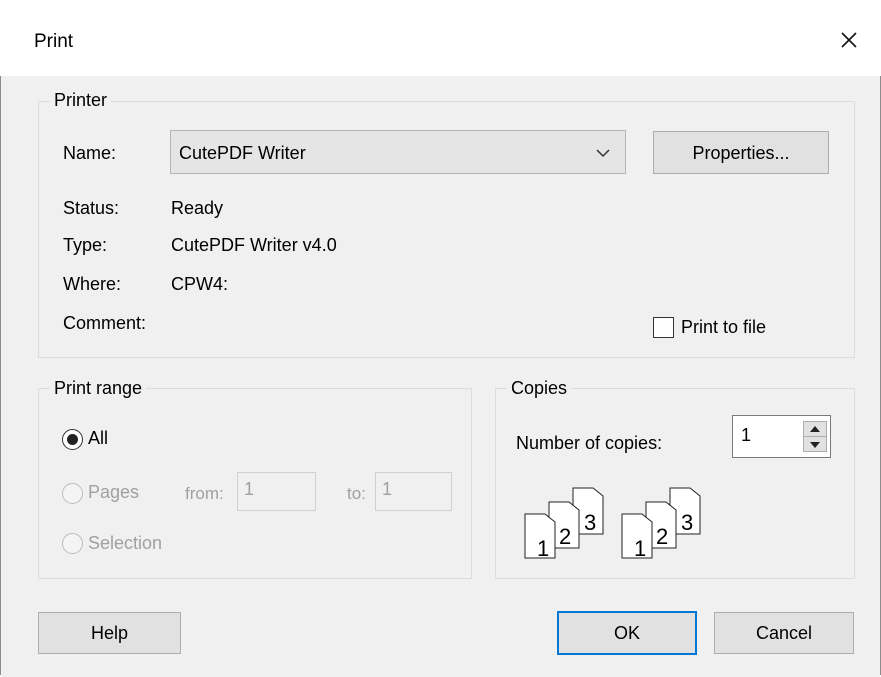  What do you see at coordinates (815, 429) in the screenshot?
I see `spin-up-icon` at bounding box center [815, 429].